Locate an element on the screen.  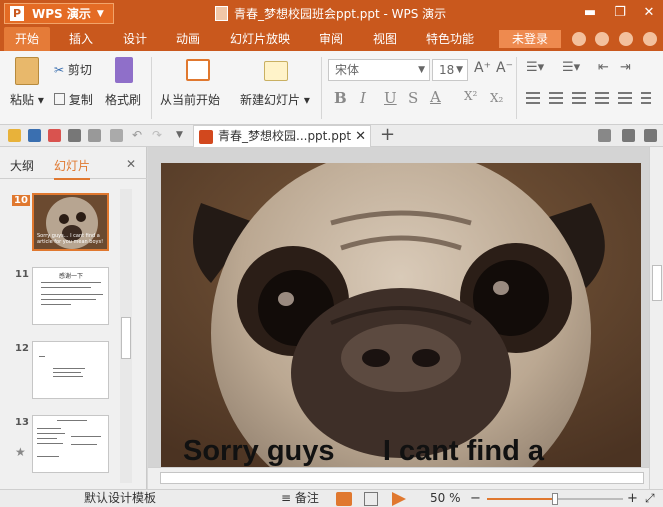
new-slide-icon is located at coordinates (276, 71).